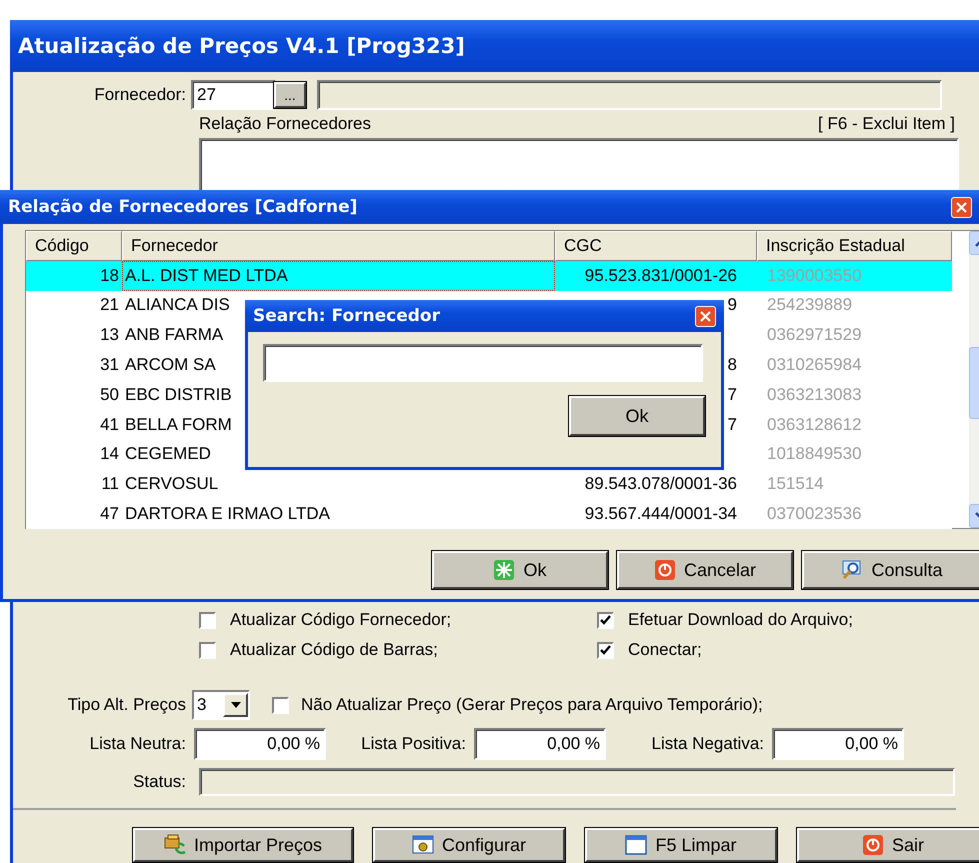 Image resolution: width=979 pixels, height=863 pixels. What do you see at coordinates (233, 95) in the screenshot?
I see `supplier-code-field: 27` at bounding box center [233, 95].